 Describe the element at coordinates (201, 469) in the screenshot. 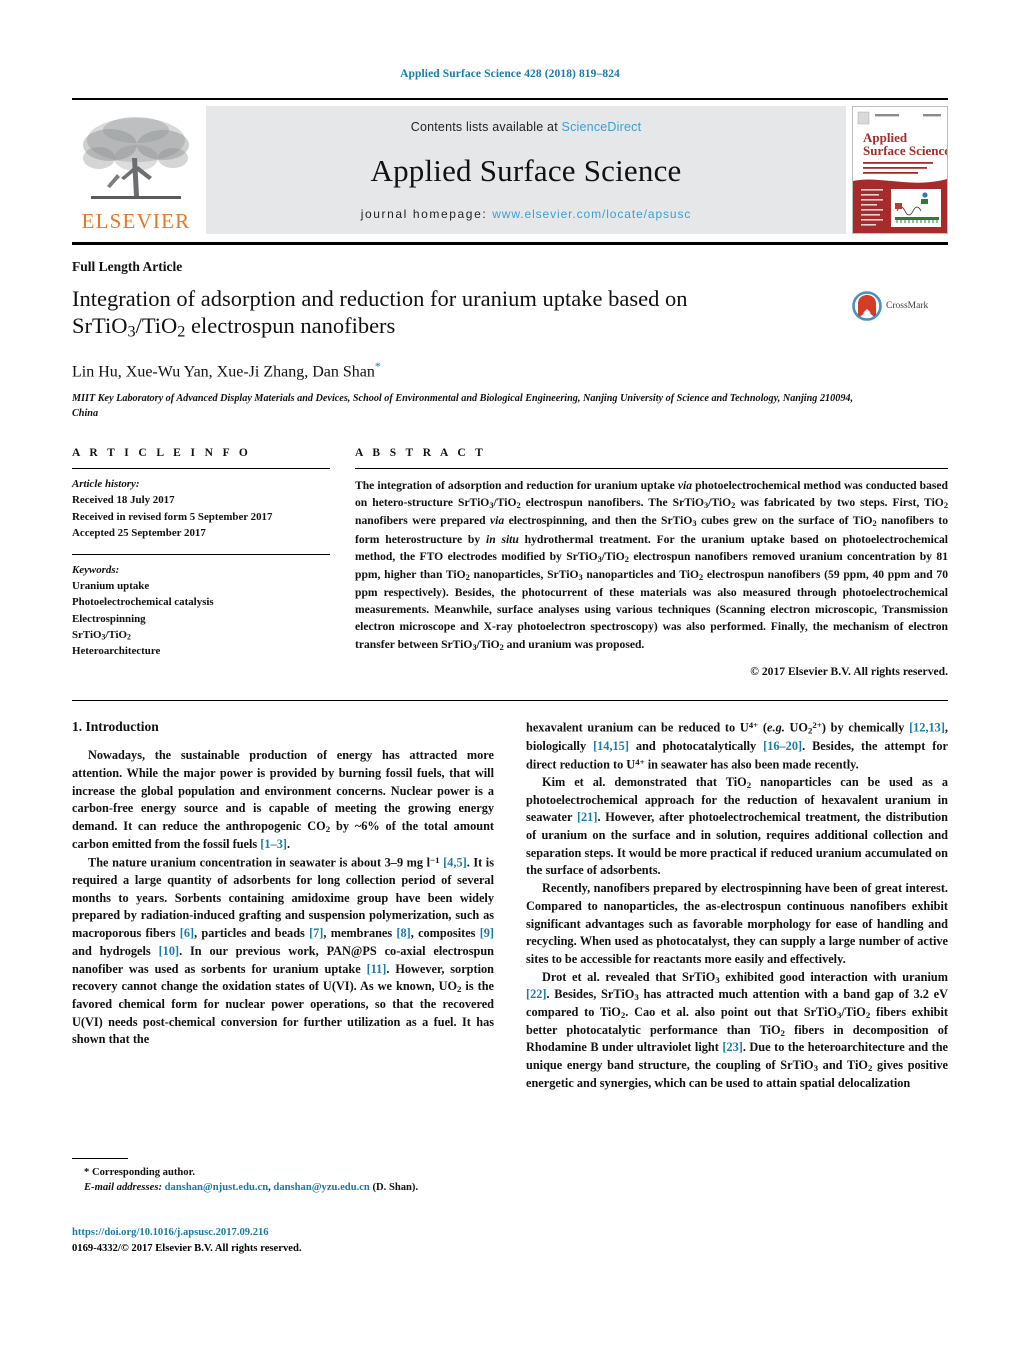

I see `article-info-rule` at that location.